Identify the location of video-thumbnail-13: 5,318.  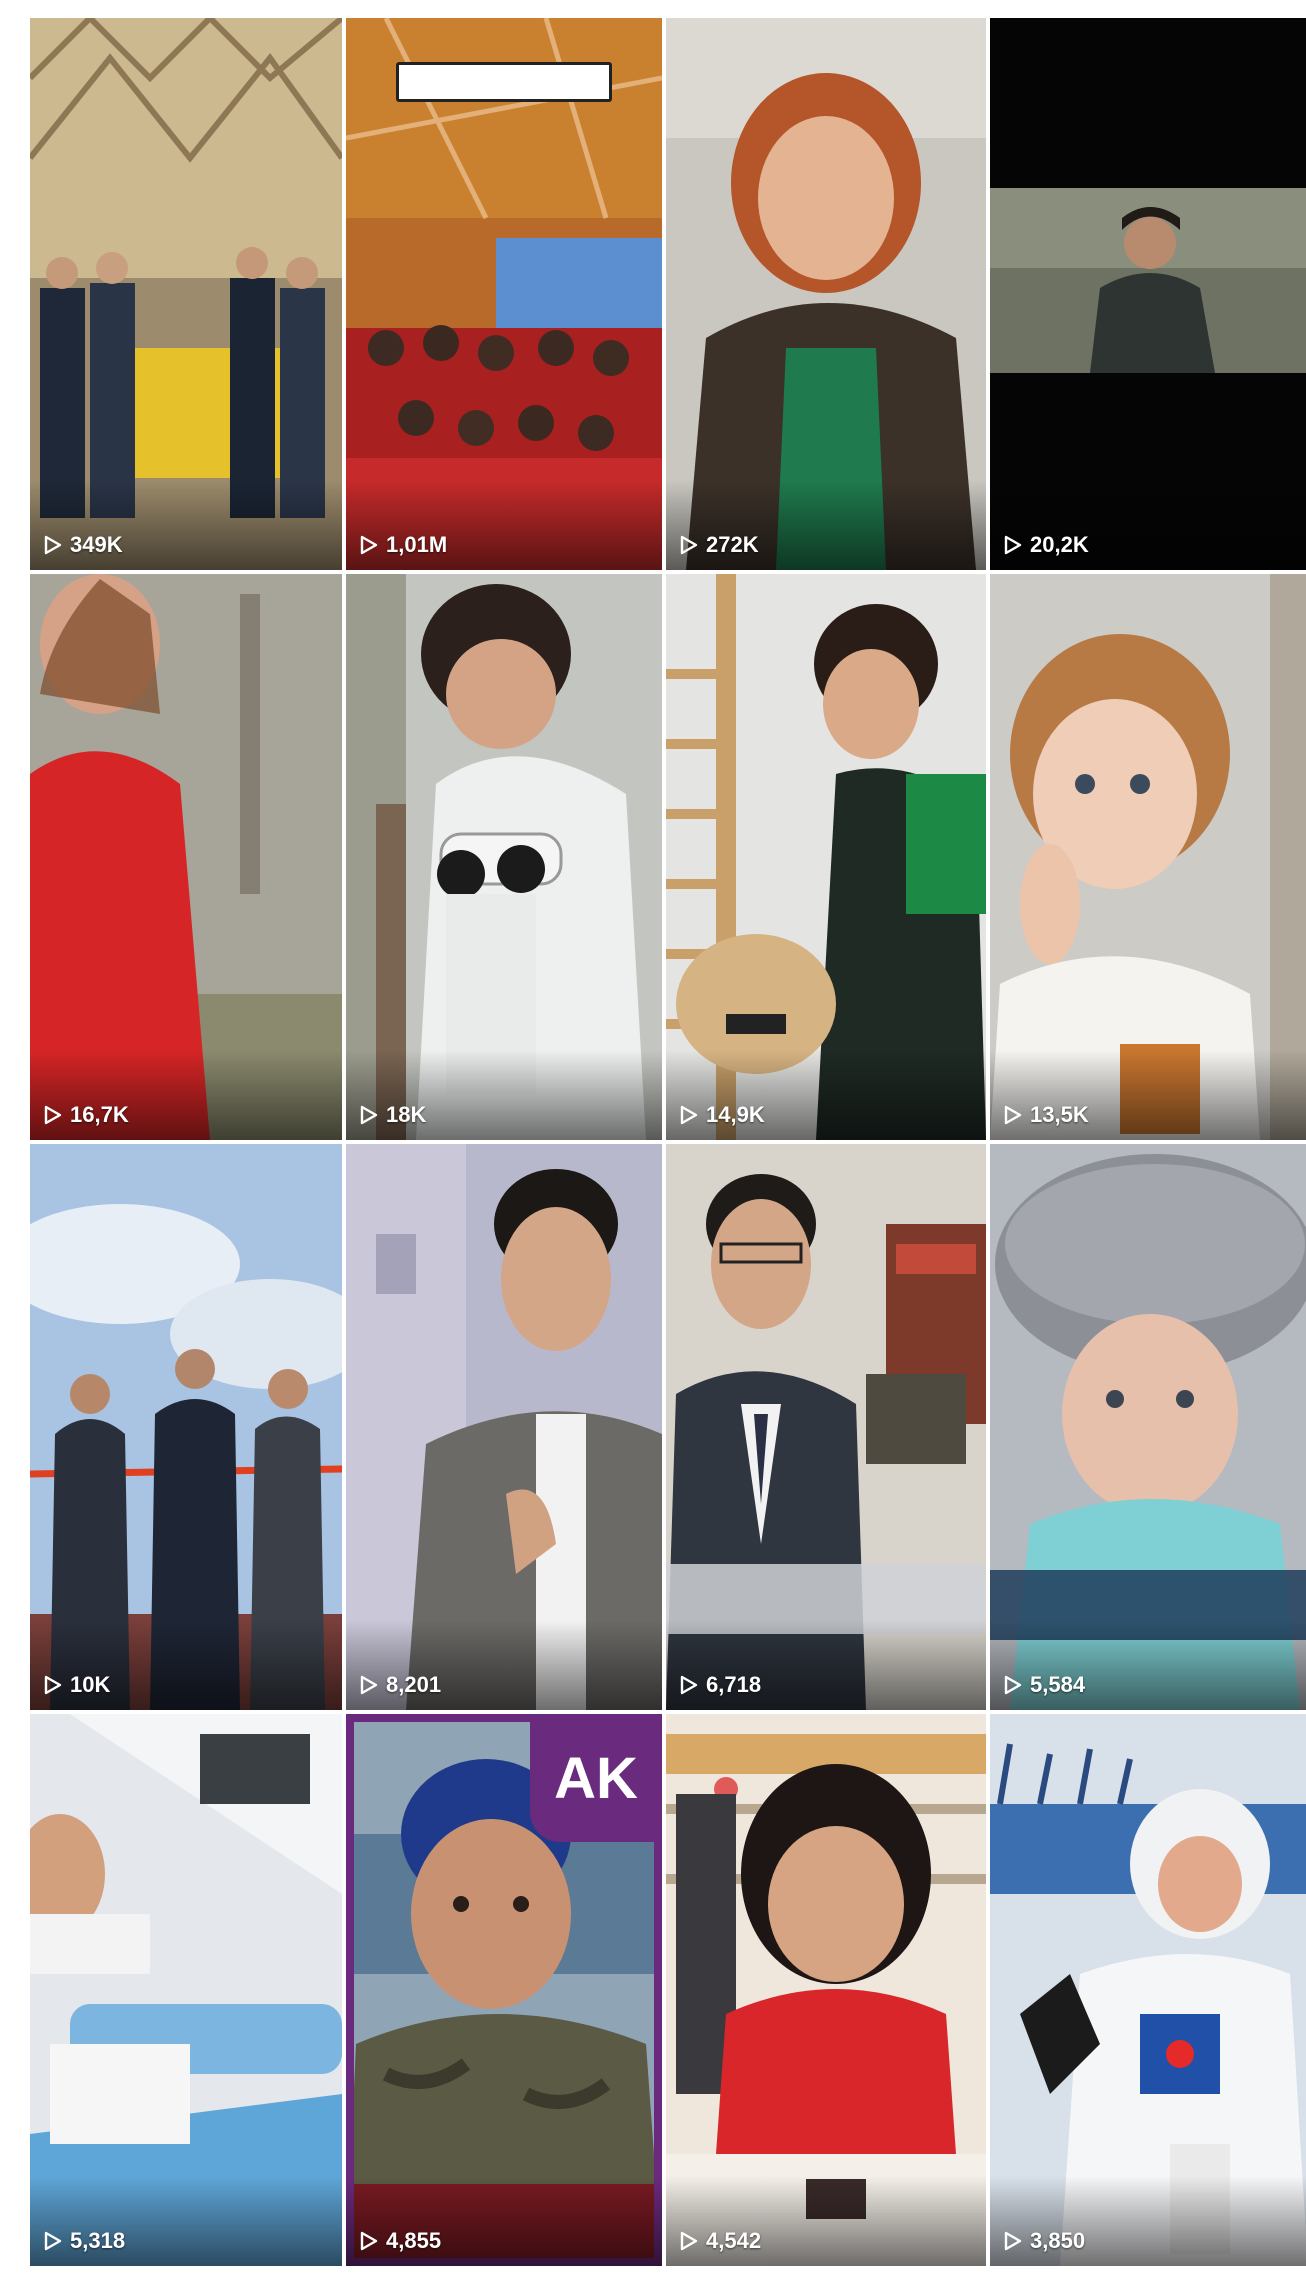
(186, 1990).